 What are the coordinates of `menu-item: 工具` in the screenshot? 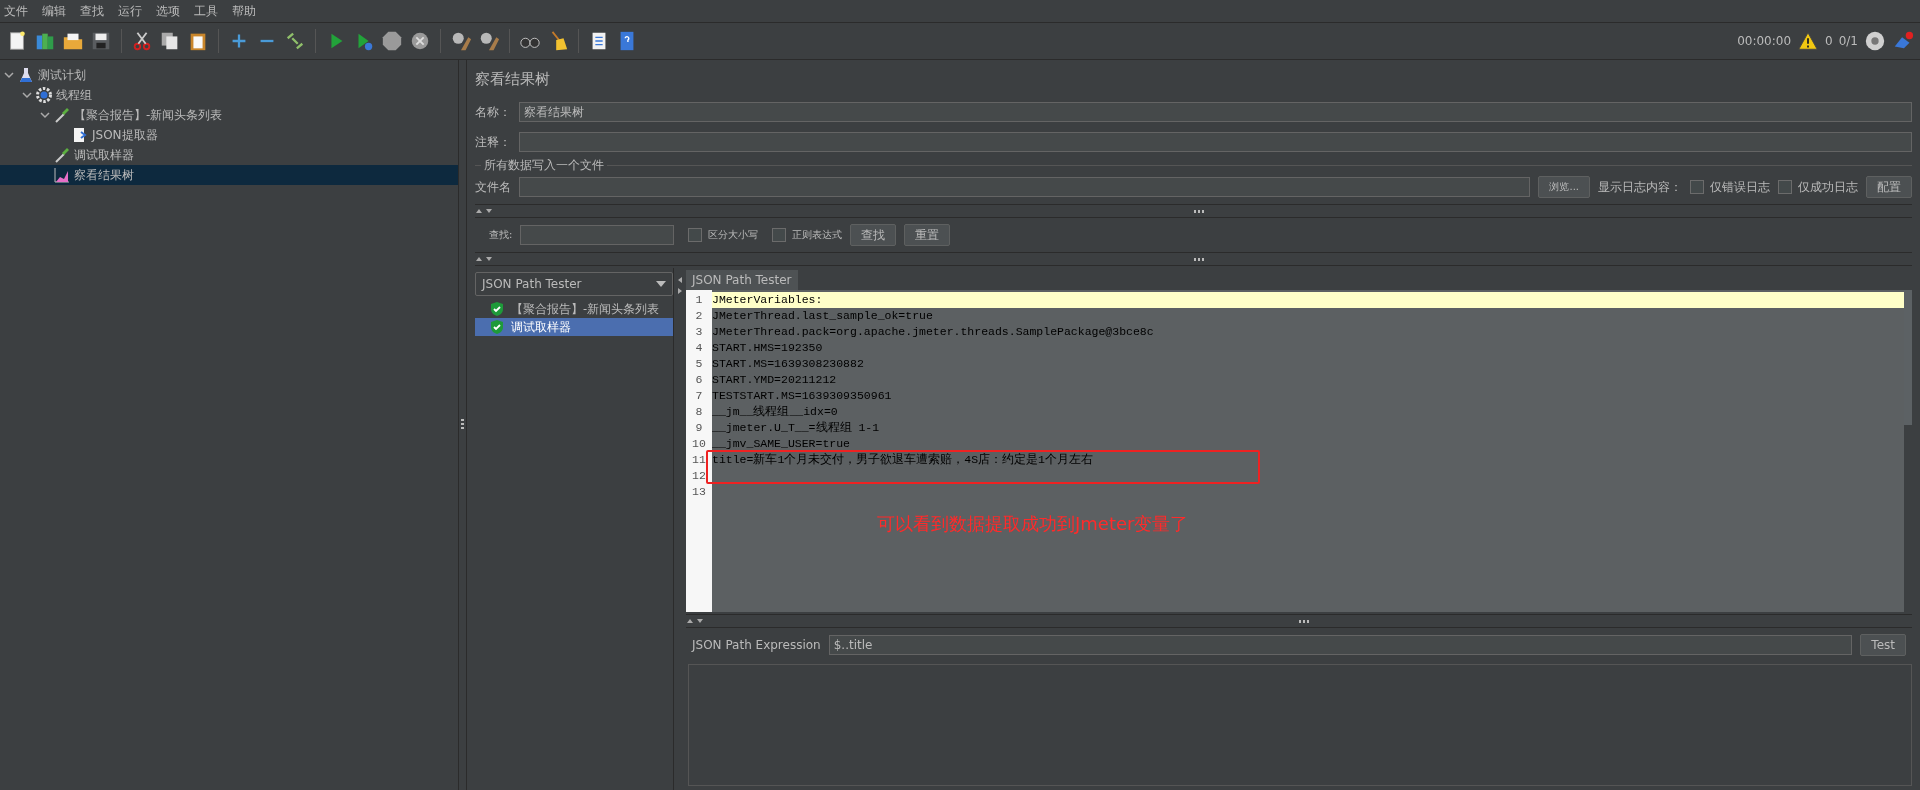 It's located at (206, 11).